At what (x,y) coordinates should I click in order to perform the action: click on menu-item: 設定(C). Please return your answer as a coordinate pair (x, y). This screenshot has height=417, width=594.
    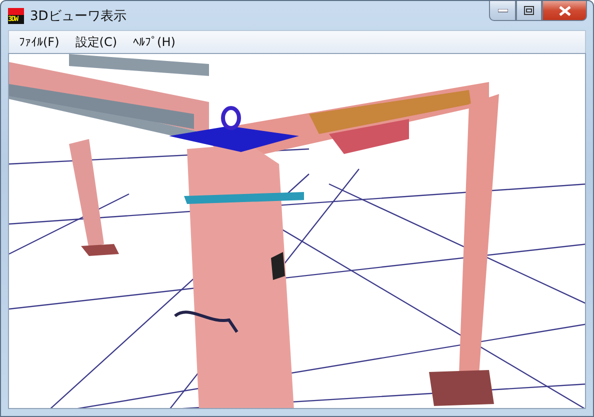
    Looking at the image, I should click on (96, 42).